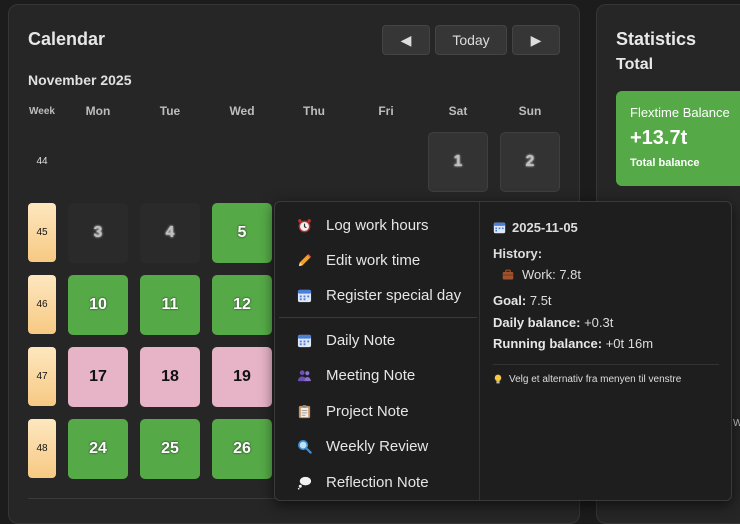  I want to click on menu-item-weekly-review: Weekly Review, so click(377, 446).